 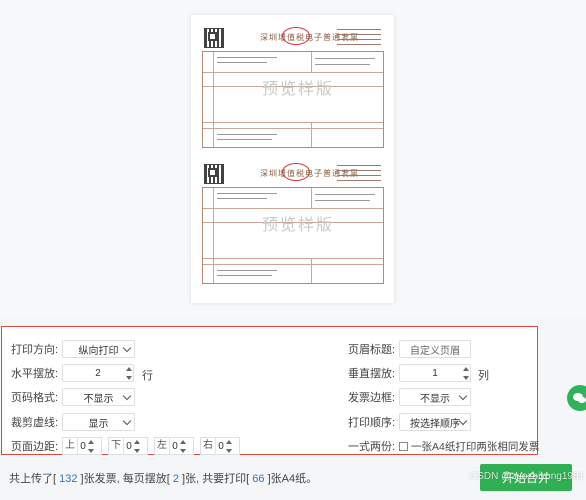 What do you see at coordinates (68, 479) in the screenshot?
I see `uploaded-count: 132` at bounding box center [68, 479].